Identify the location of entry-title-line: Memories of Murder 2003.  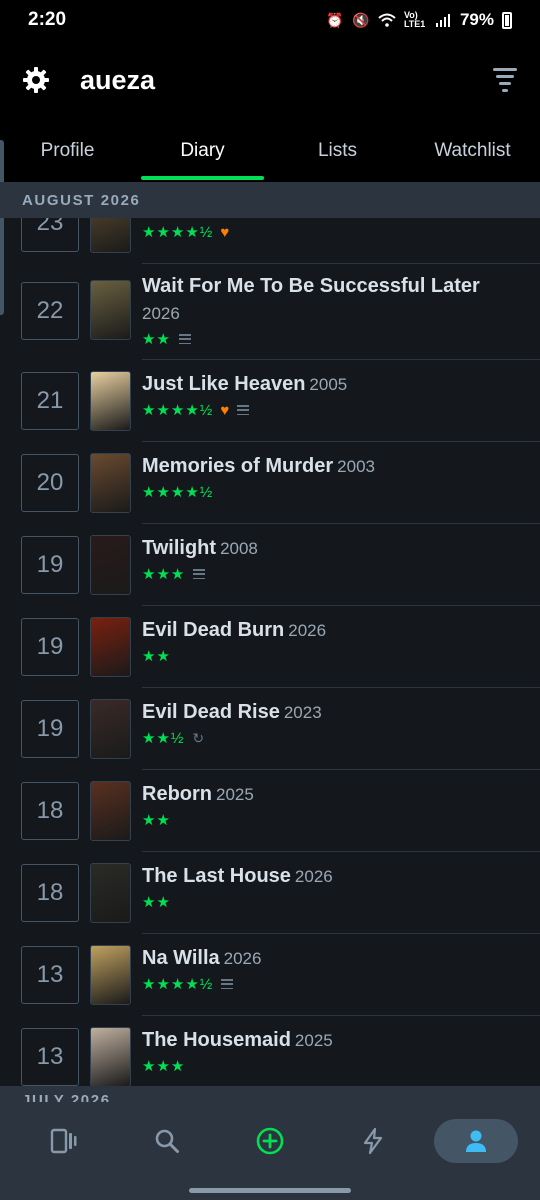
(331, 466).